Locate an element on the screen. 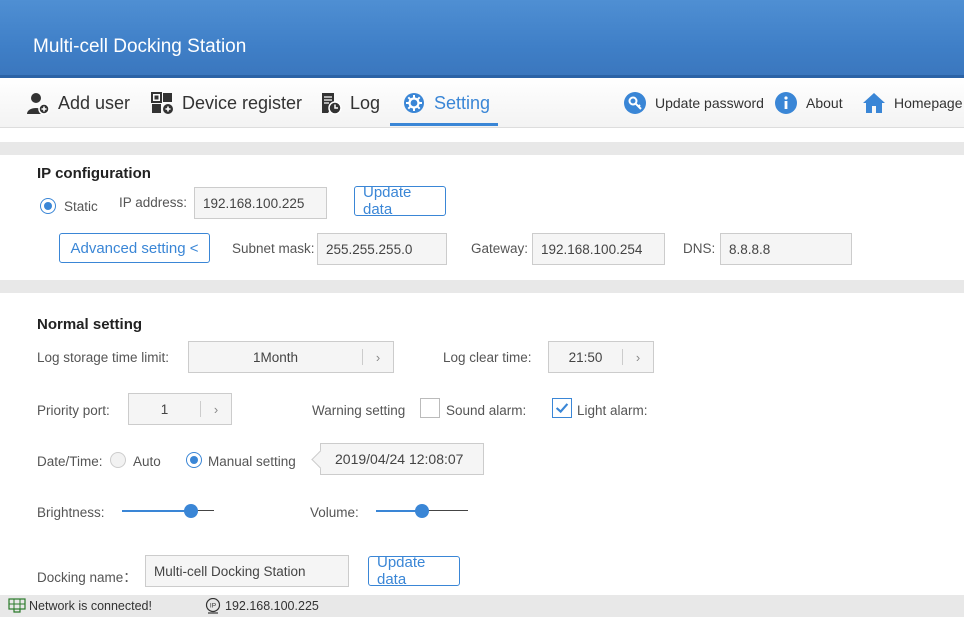  docking-name-field: Multi-cell Docking Station is located at coordinates (247, 571).